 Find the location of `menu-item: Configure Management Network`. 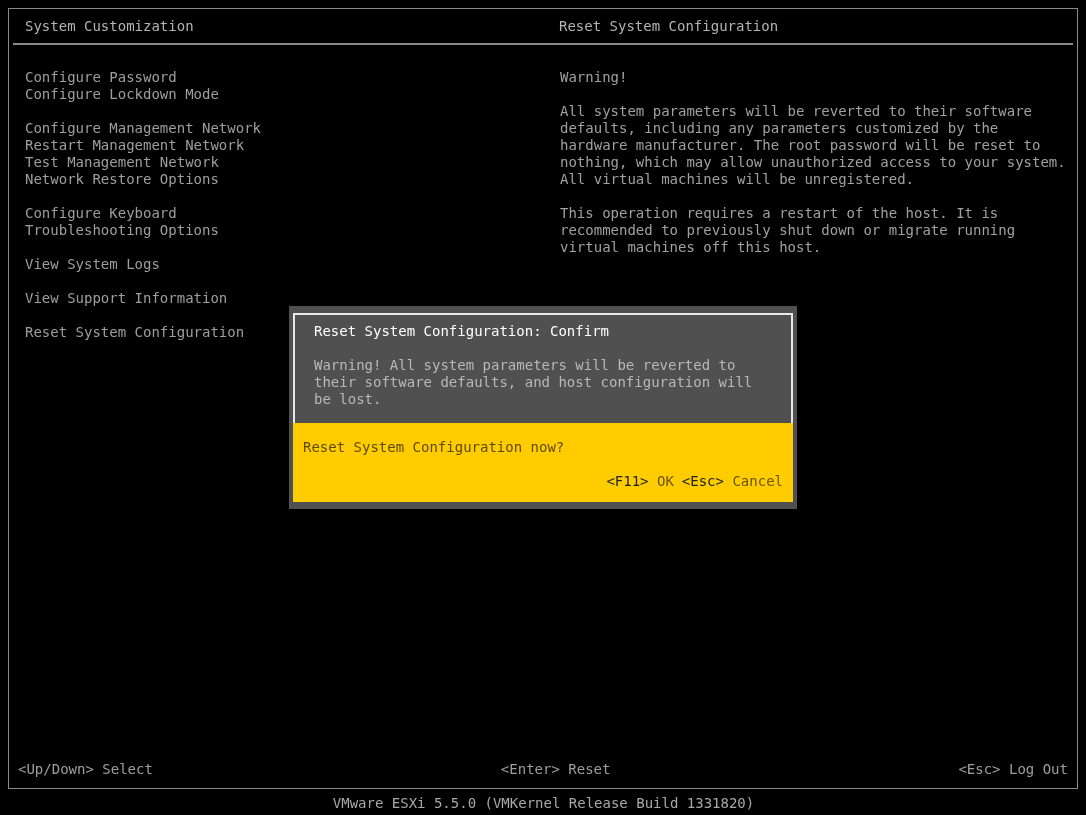

menu-item: Configure Management Network is located at coordinates (143, 128).